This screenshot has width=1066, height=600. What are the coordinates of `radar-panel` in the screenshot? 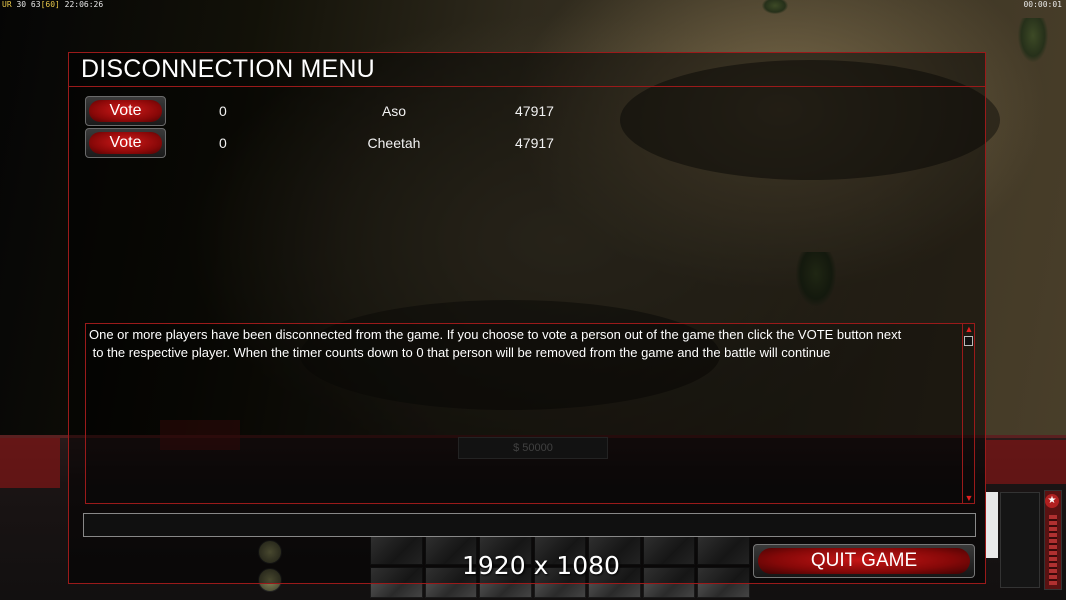 It's located at (1020, 540).